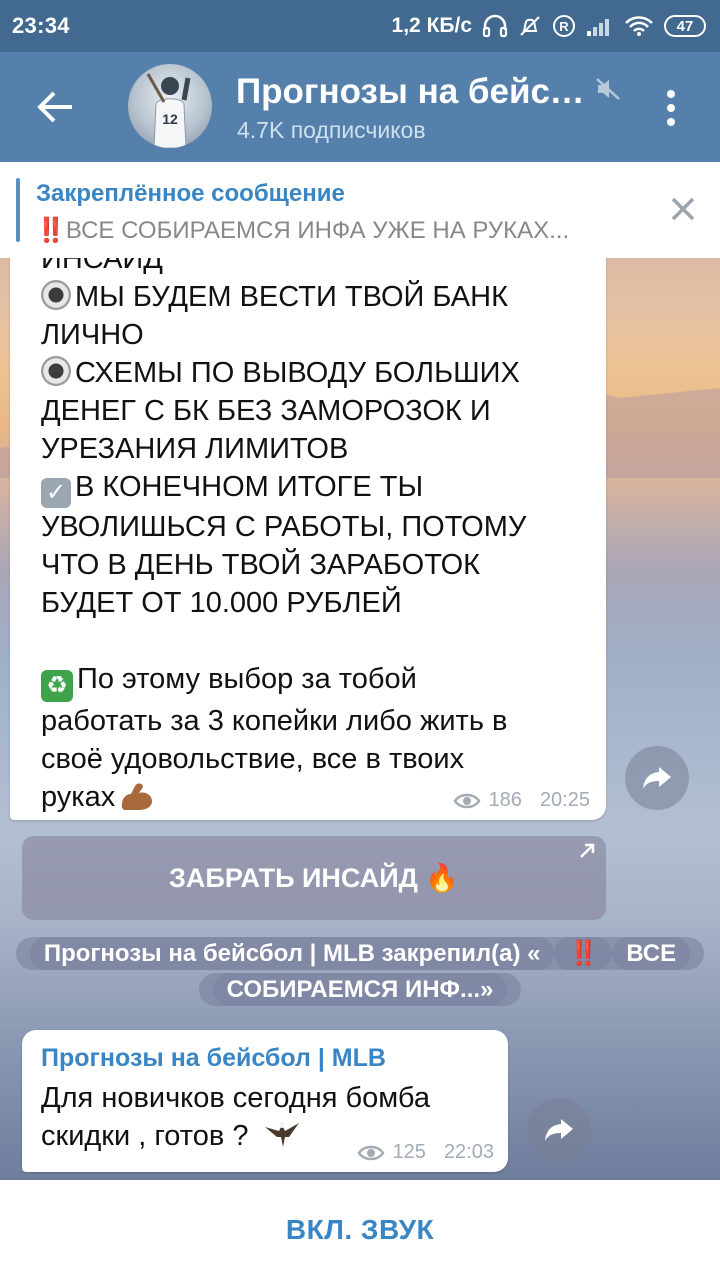  I want to click on message-time: 22:03, so click(468, 1152).